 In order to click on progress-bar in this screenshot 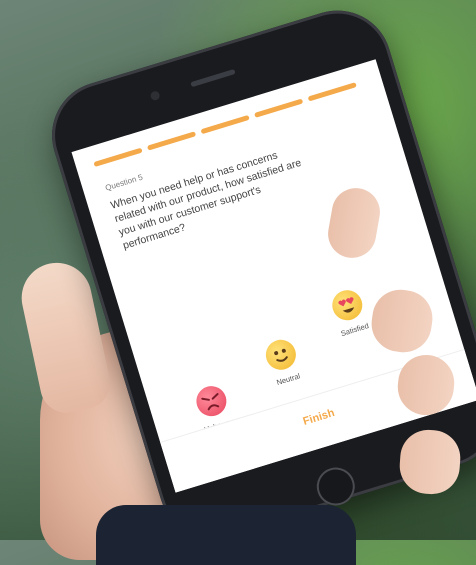, I will do `click(225, 124)`.